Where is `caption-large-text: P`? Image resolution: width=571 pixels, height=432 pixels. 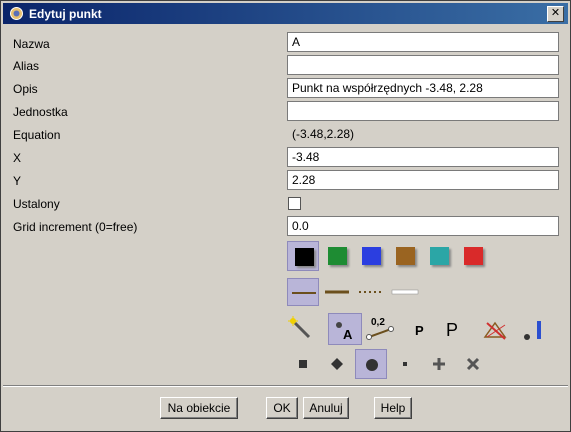 caption-large-text: P is located at coordinates (452, 330).